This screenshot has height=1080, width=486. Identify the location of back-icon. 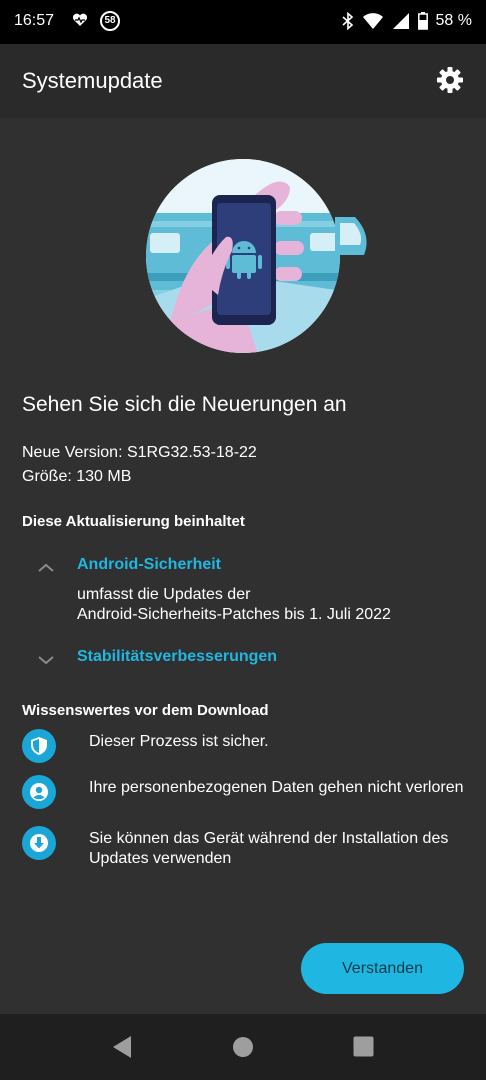
(122, 1049).